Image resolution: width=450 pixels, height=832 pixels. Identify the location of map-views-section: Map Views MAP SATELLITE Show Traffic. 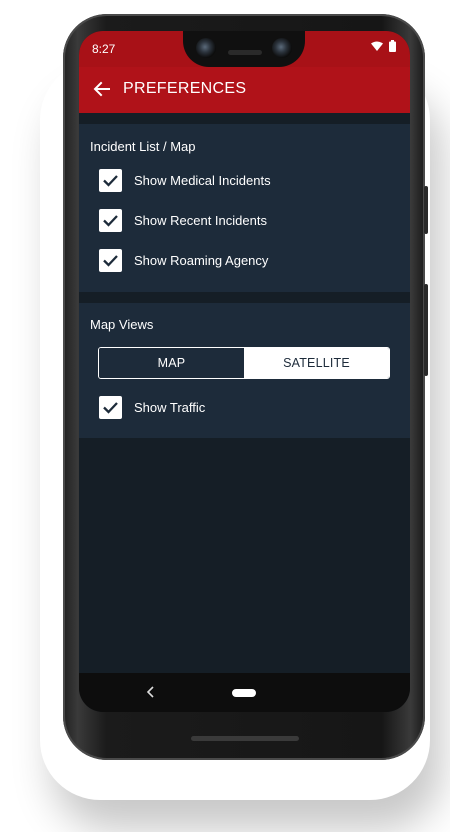
(244, 370).